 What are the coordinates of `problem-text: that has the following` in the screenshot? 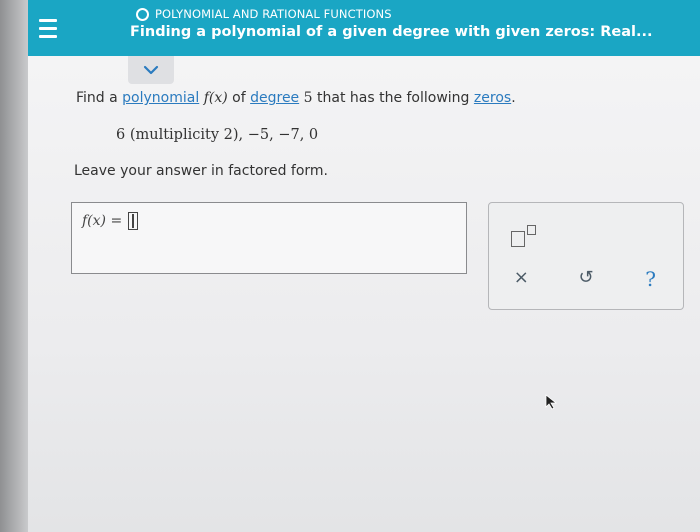 It's located at (393, 98).